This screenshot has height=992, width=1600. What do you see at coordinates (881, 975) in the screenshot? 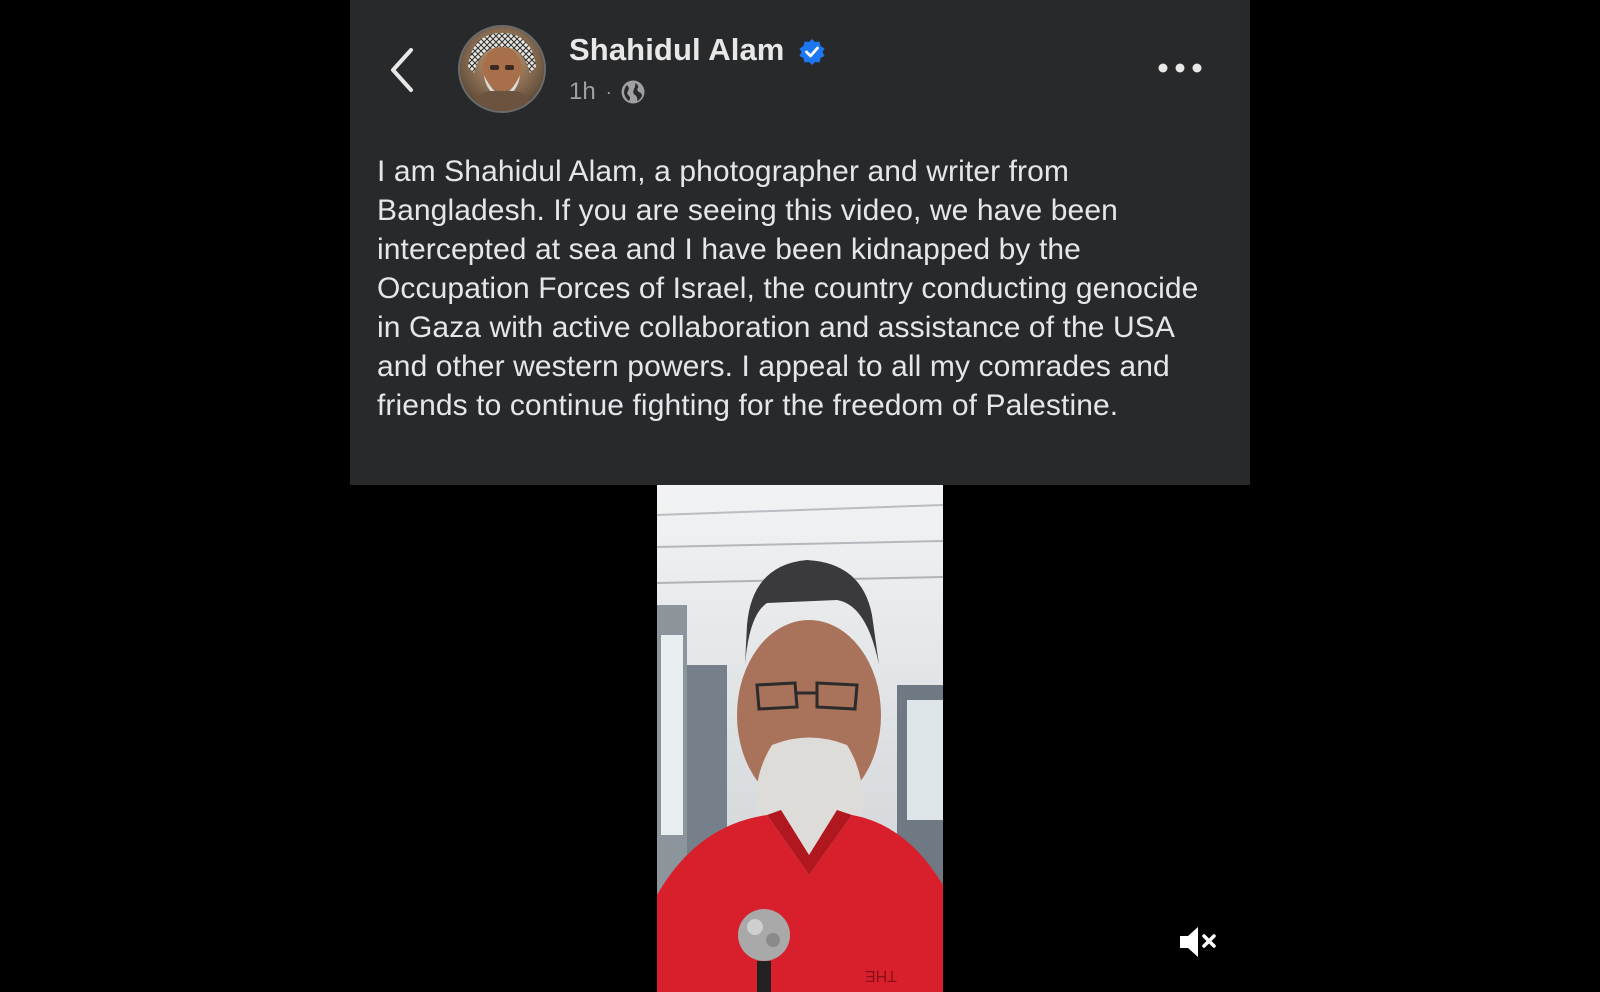
I see `svg-text: THE` at bounding box center [881, 975].